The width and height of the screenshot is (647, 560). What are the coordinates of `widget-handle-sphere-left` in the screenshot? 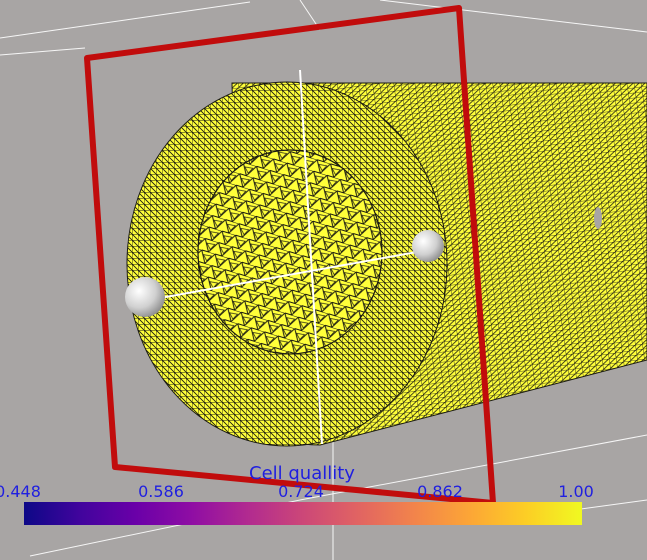 It's located at (145, 297).